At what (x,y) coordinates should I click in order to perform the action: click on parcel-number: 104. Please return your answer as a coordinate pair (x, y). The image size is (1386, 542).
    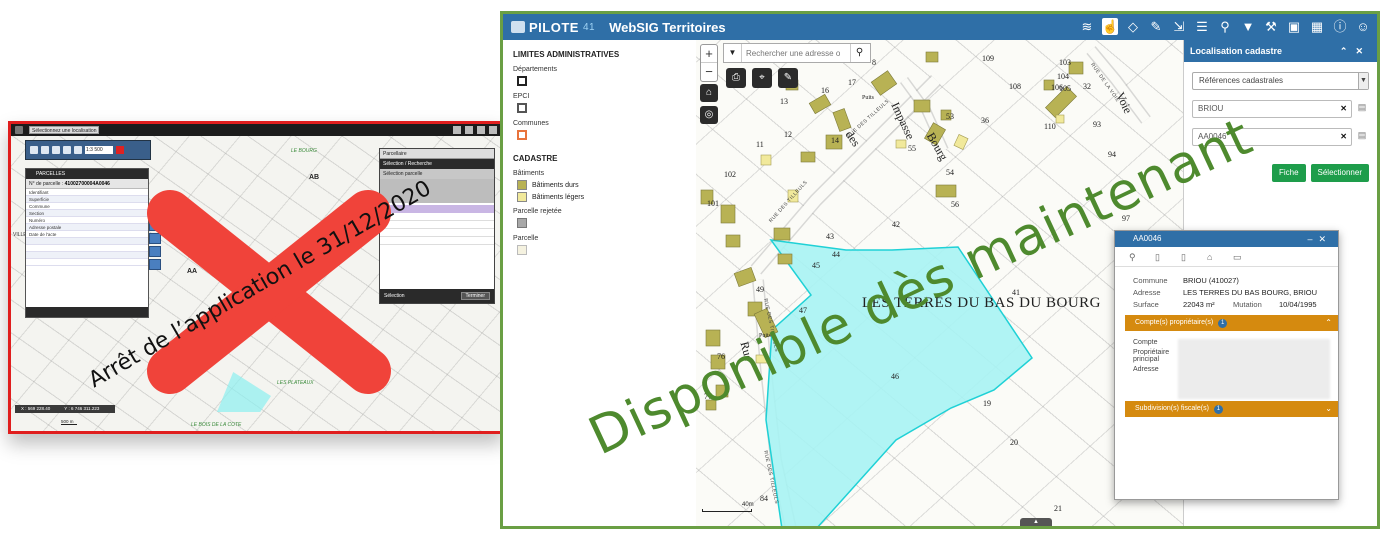
    Looking at the image, I should click on (1063, 76).